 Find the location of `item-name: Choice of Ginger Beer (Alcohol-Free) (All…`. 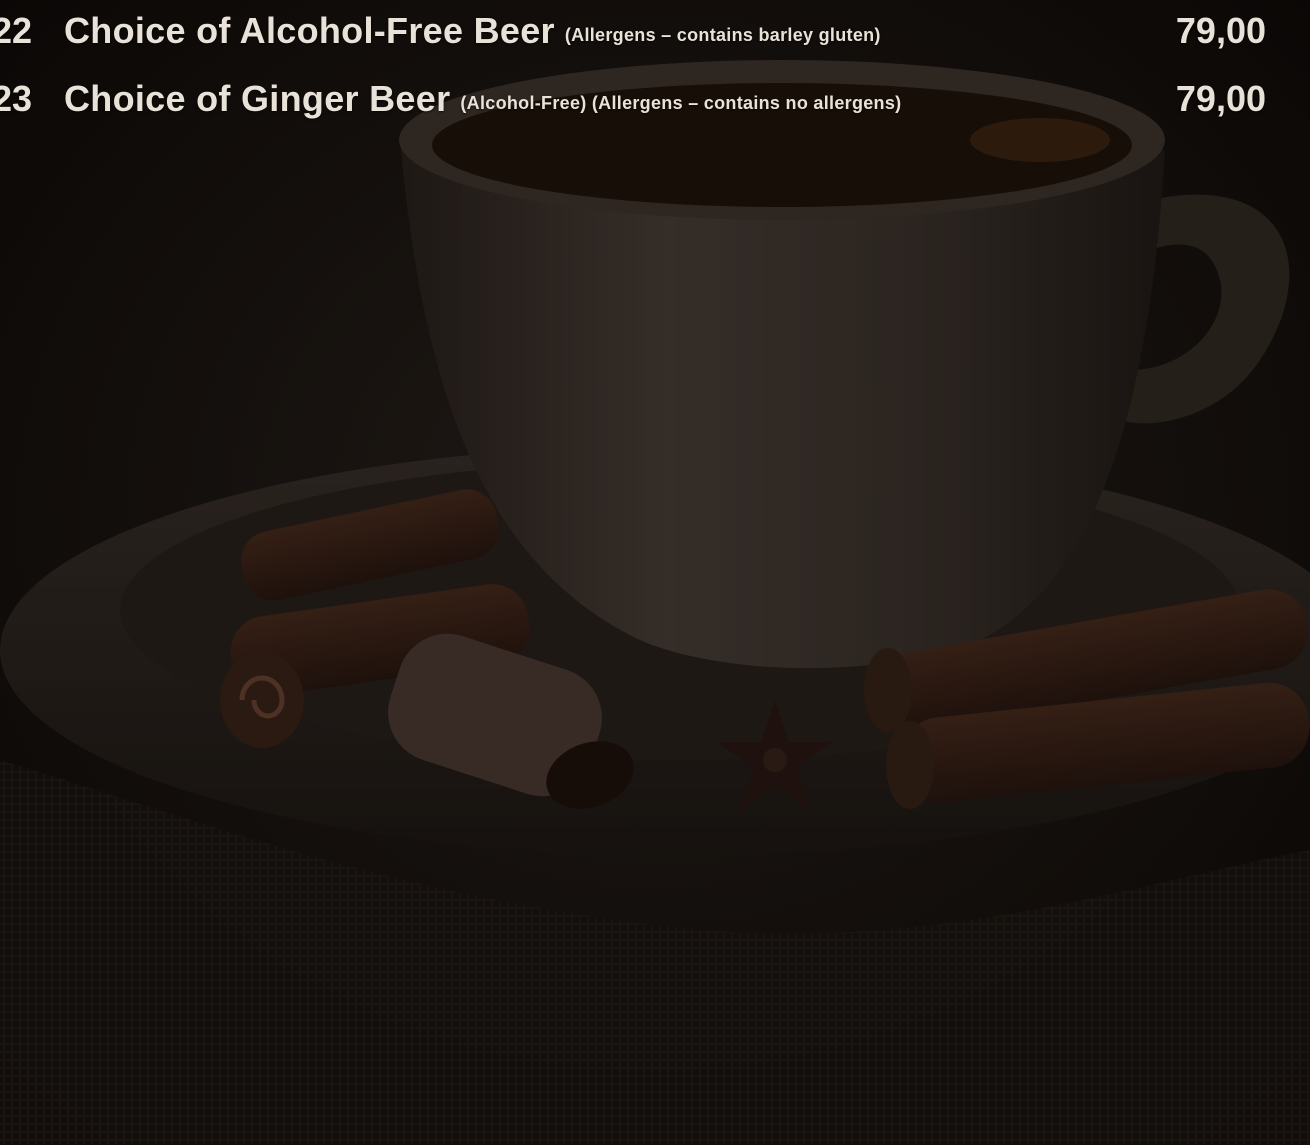

item-name: Choice of Ginger Beer (Alcohol-Free) (All… is located at coordinates (482, 99).